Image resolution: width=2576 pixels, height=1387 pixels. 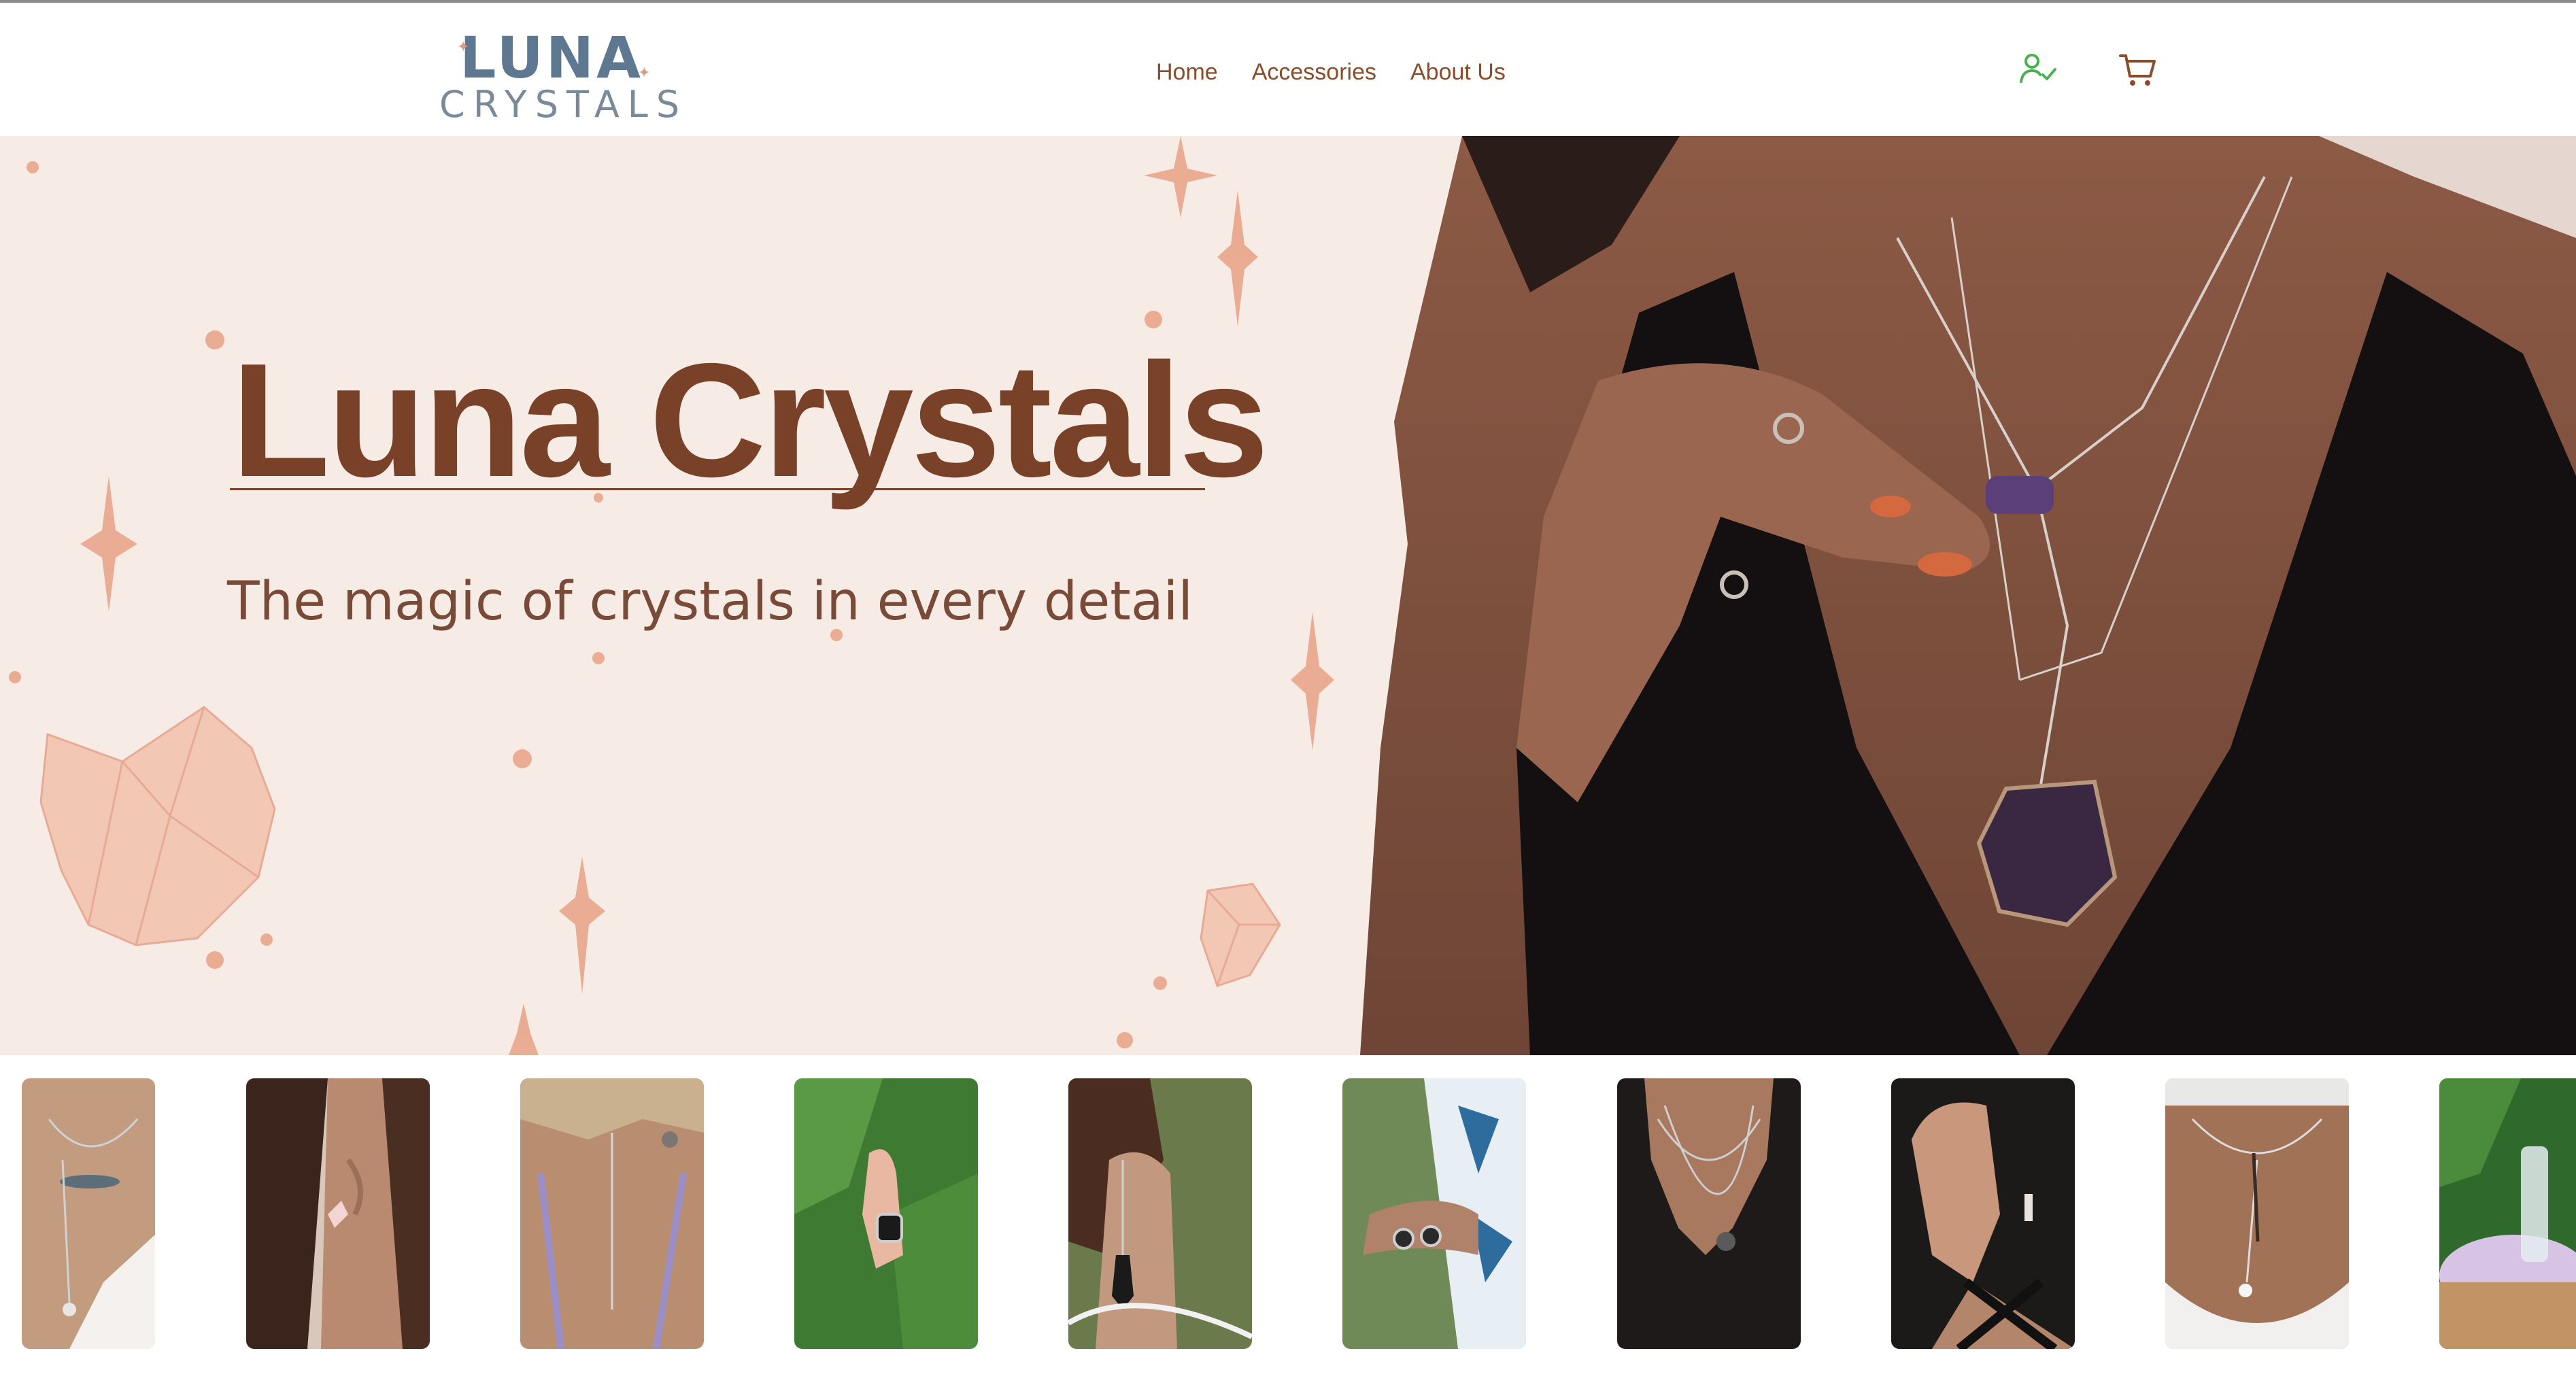 What do you see at coordinates (157, 826) in the screenshot?
I see `crystal-cluster-illustration` at bounding box center [157, 826].